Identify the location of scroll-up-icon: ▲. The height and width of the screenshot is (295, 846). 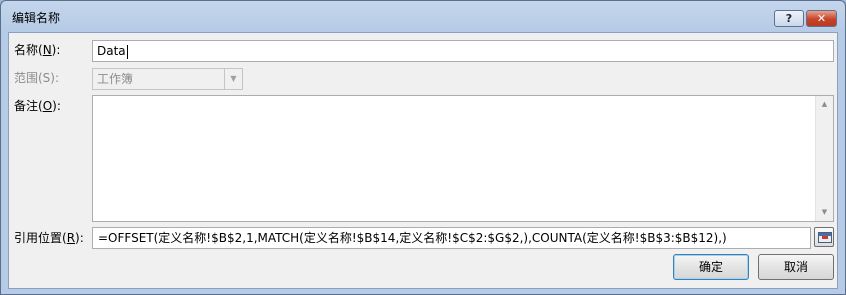
(824, 104).